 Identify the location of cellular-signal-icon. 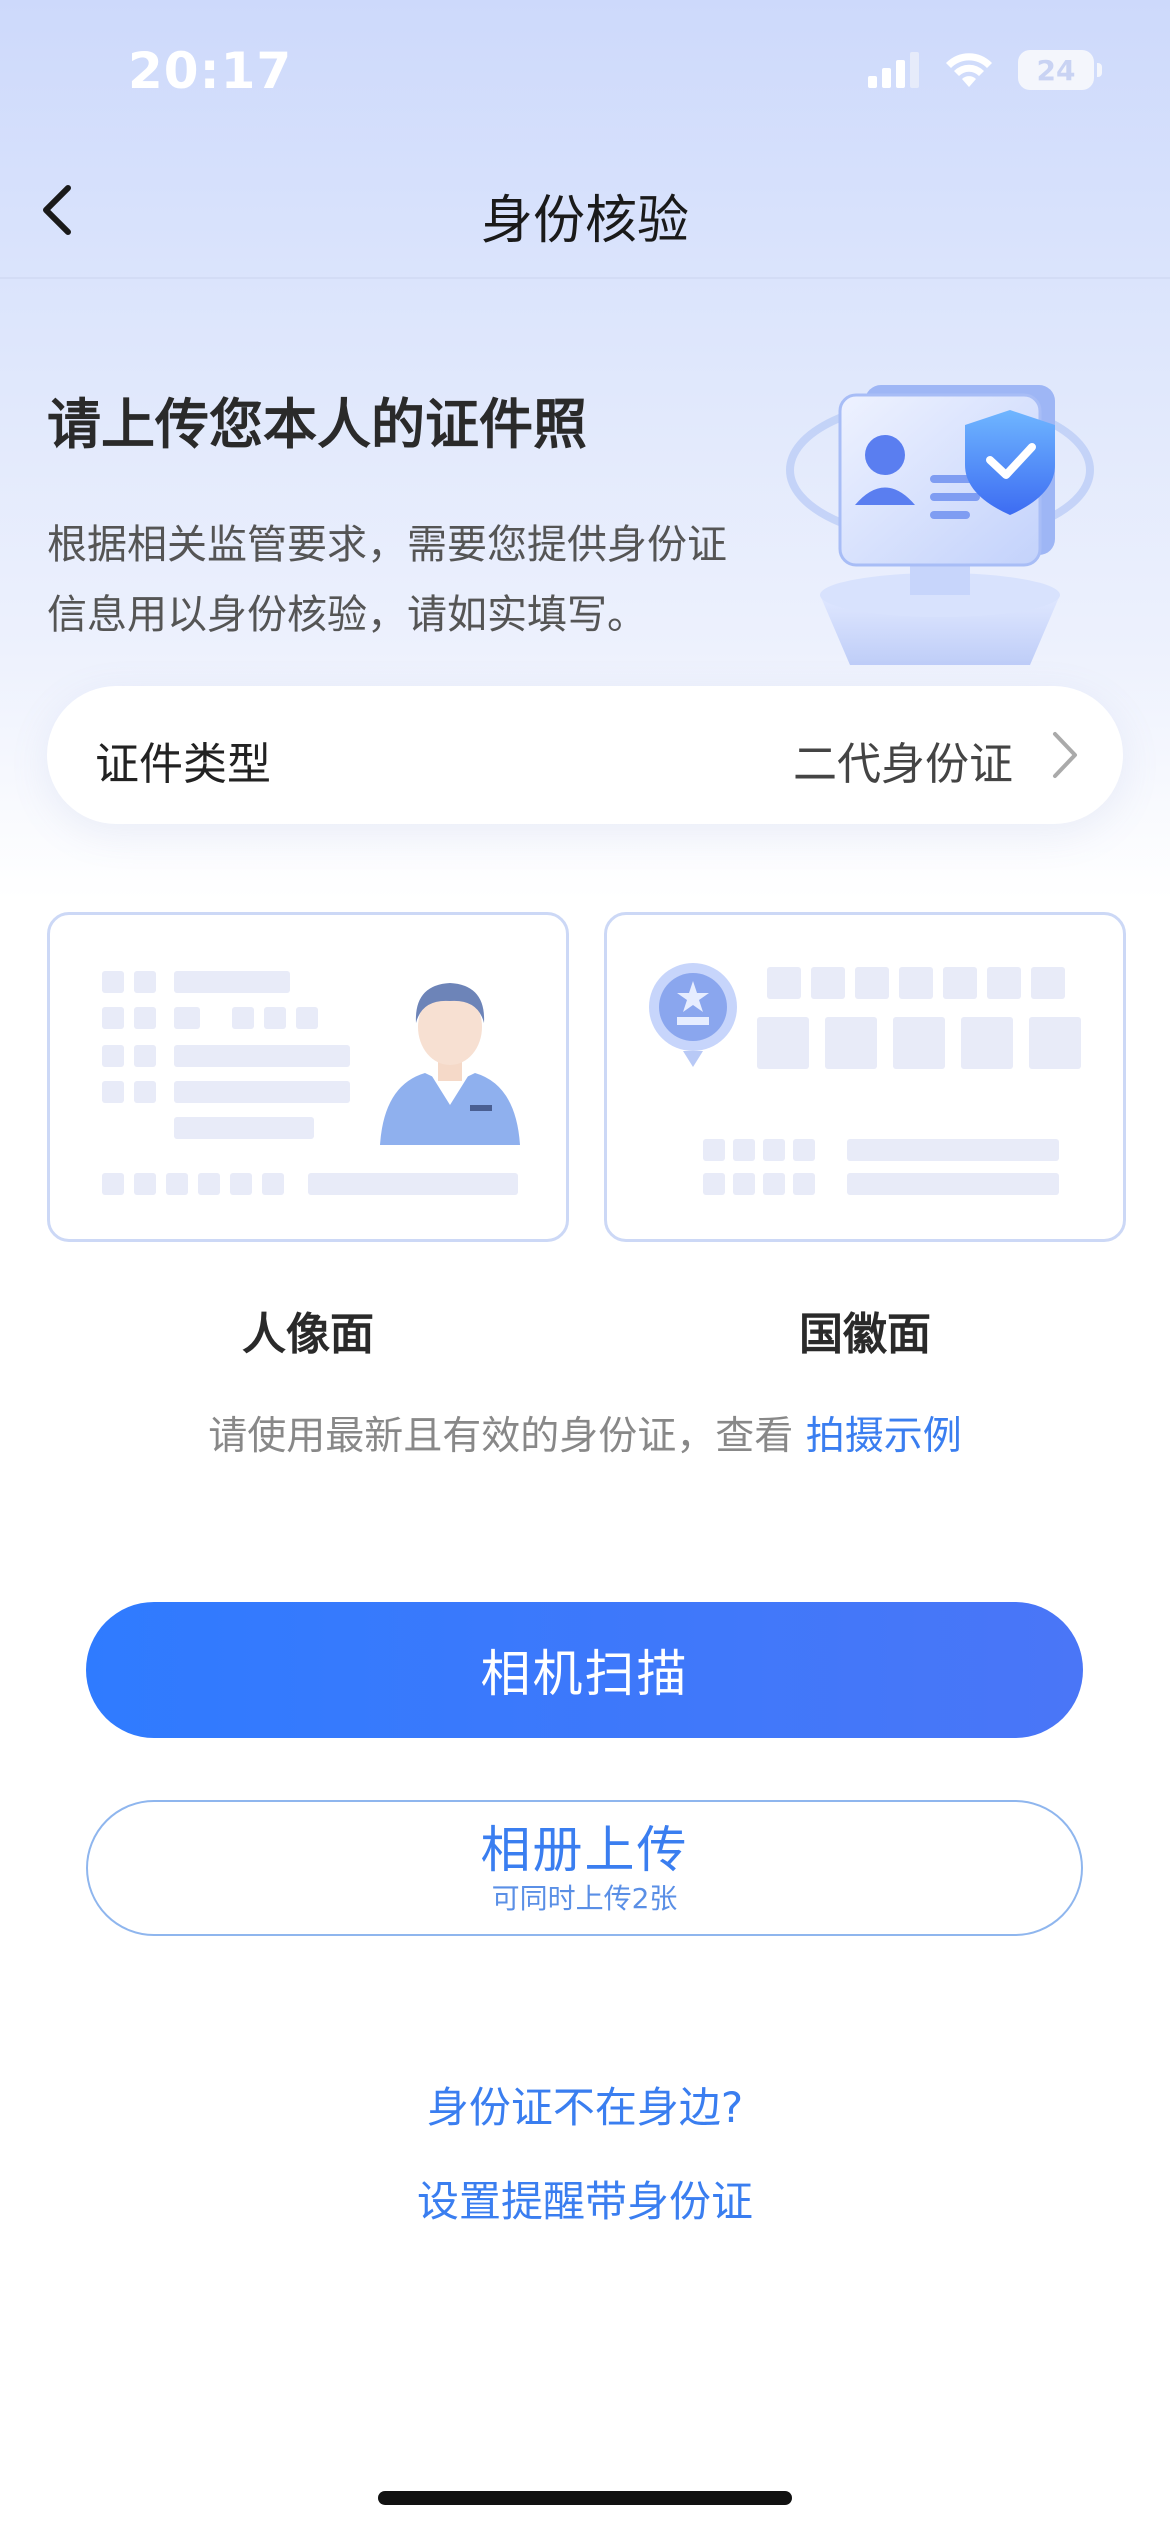
(893, 70).